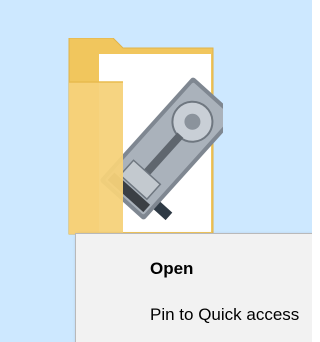  Describe the element at coordinates (224, 315) in the screenshot. I see `menu-item-pin-to-quick-access: Pin to Quick access` at that location.